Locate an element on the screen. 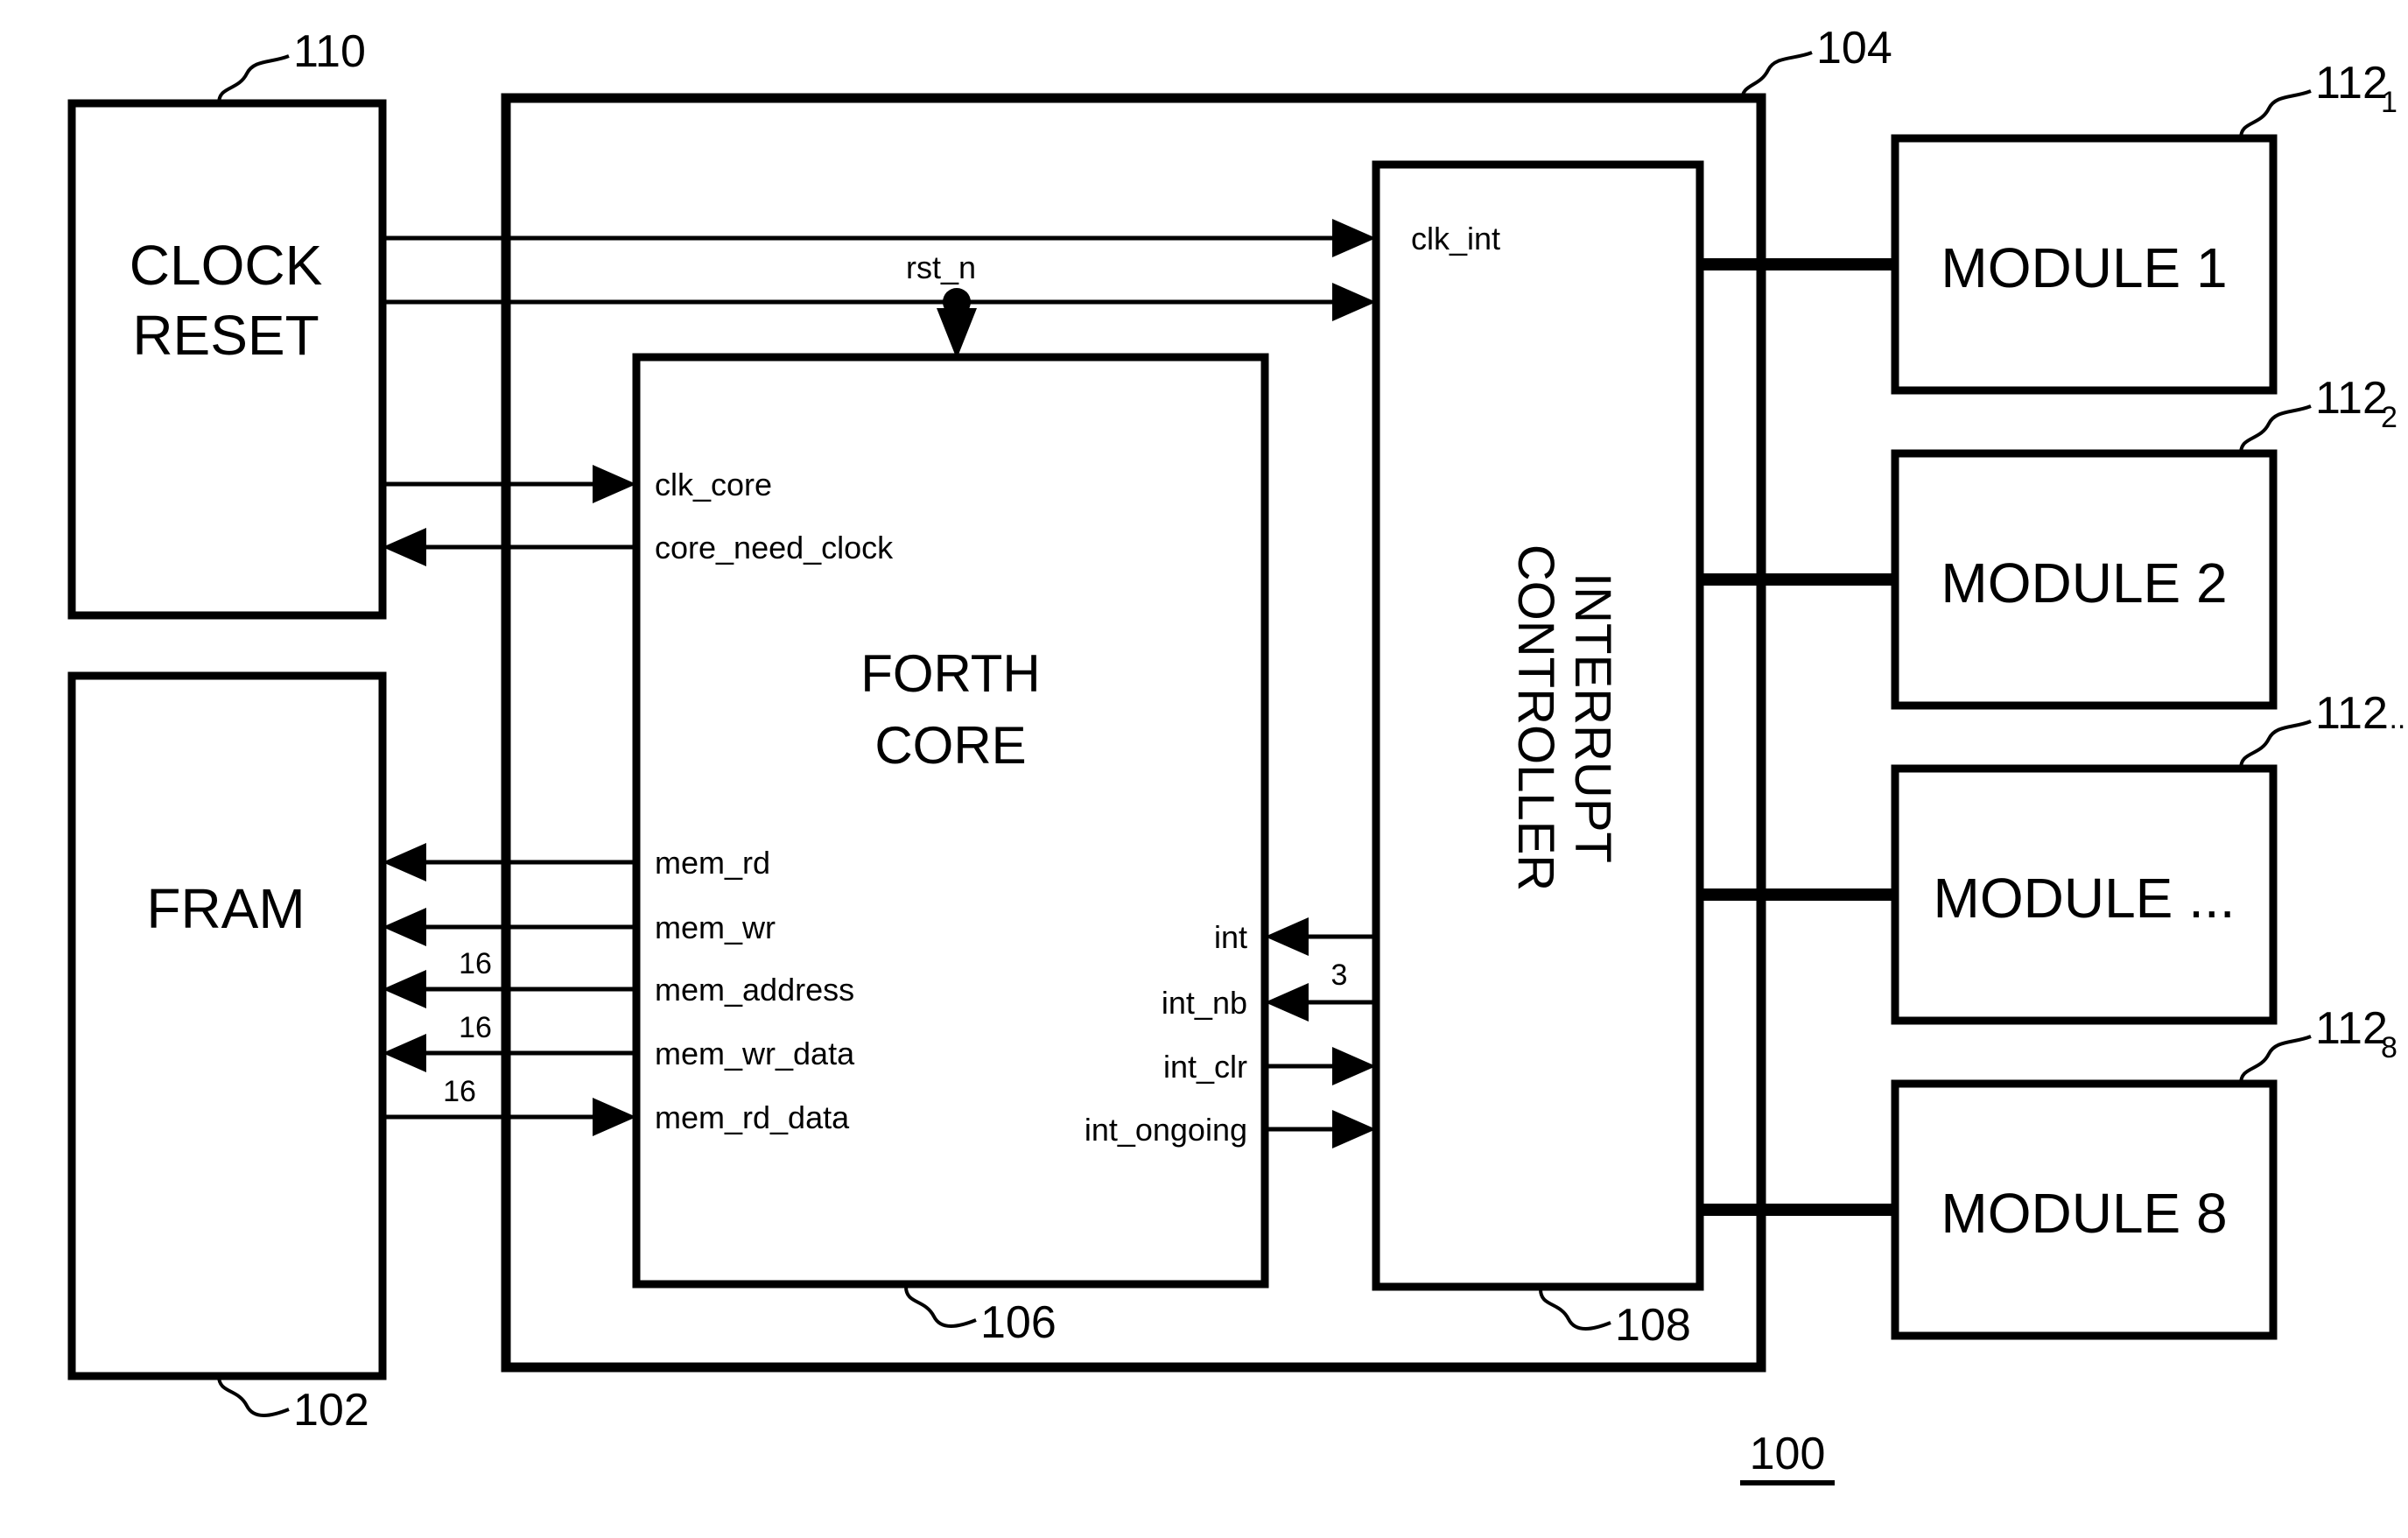  core-need-clock-label: core_need_clock is located at coordinates (775, 547).